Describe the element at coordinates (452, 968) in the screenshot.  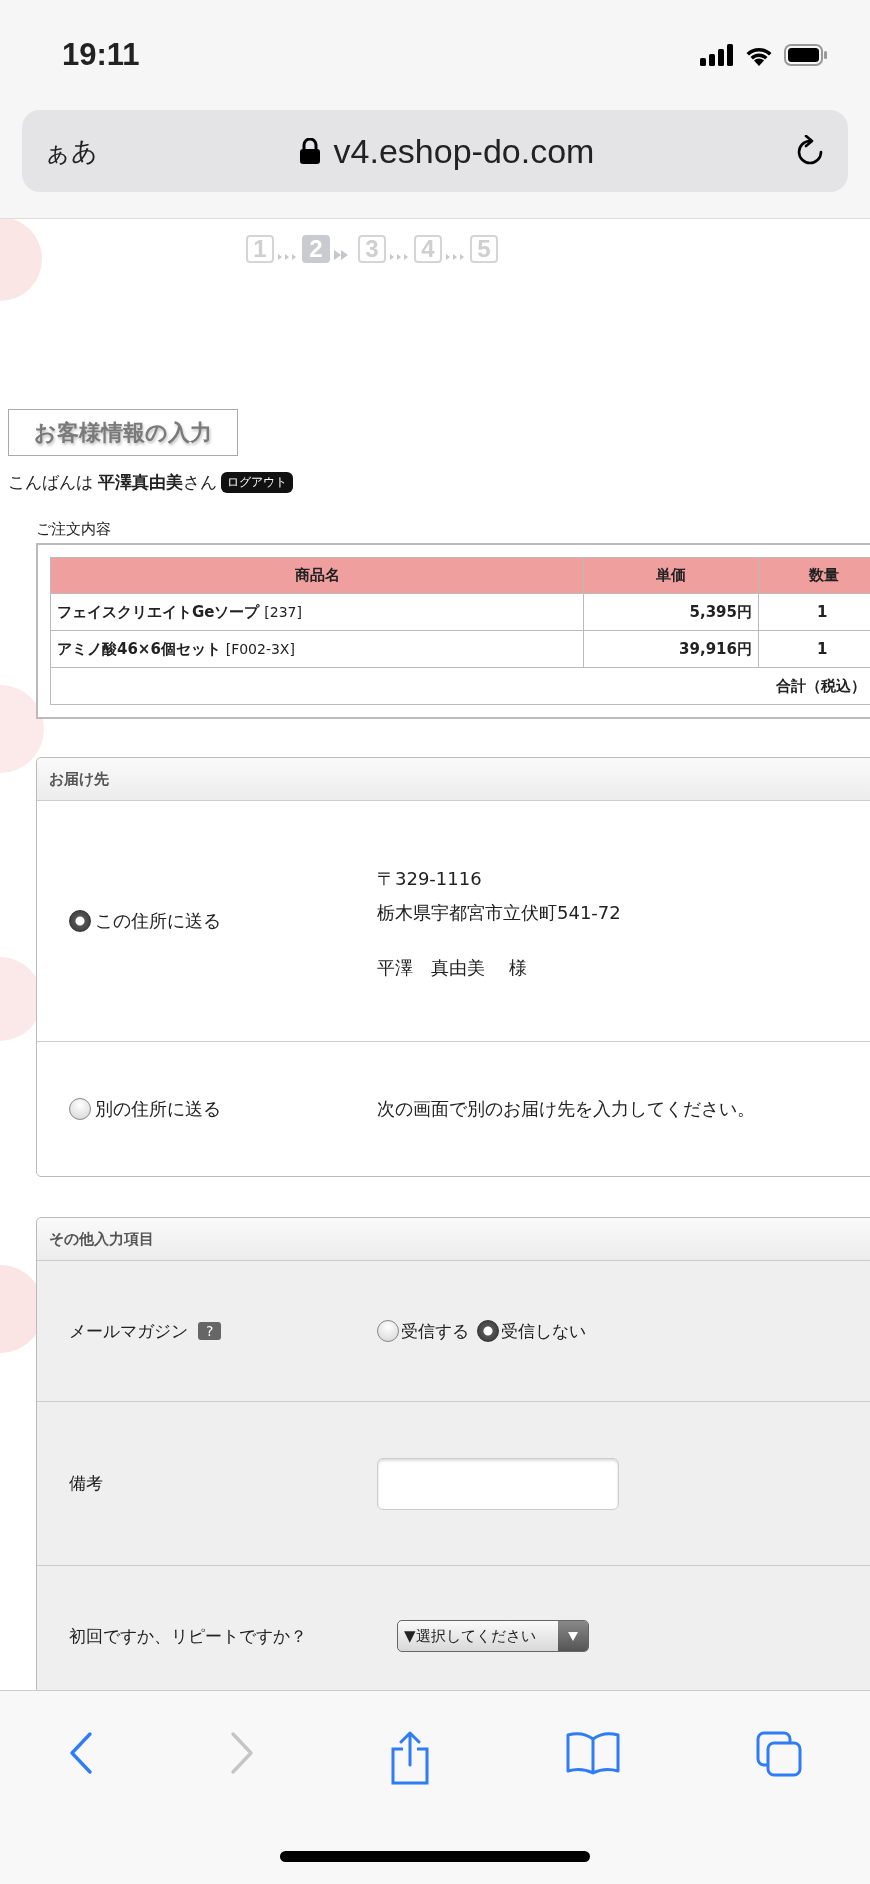
I see `recipient-name: 平澤 真由美 様` at that location.